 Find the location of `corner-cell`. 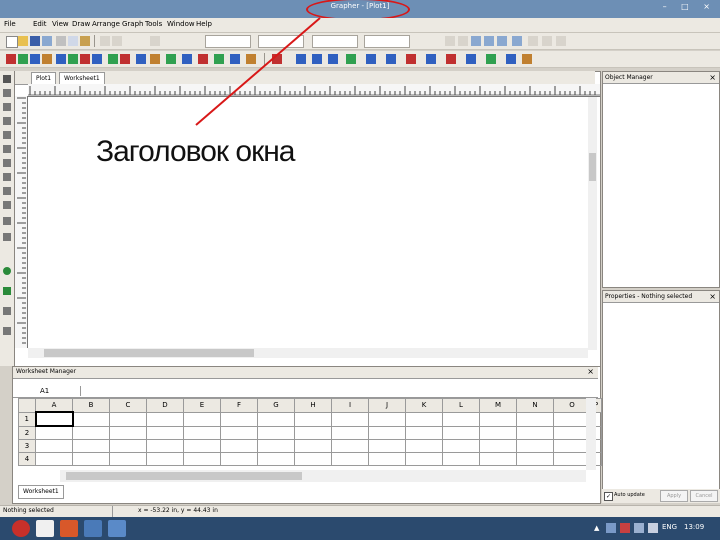

corner-cell is located at coordinates (27, 405).